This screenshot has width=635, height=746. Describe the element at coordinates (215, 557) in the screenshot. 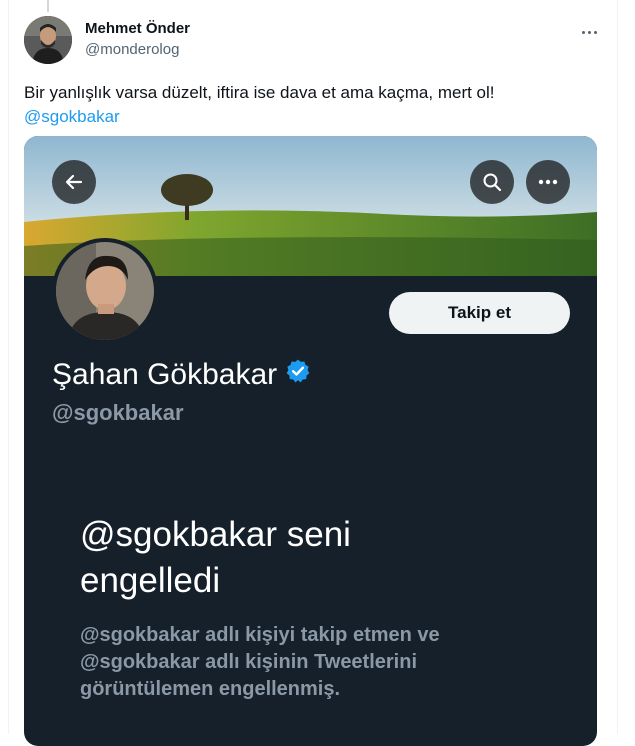

I see `blocked-title: @sgokbakar seni engelledi` at that location.